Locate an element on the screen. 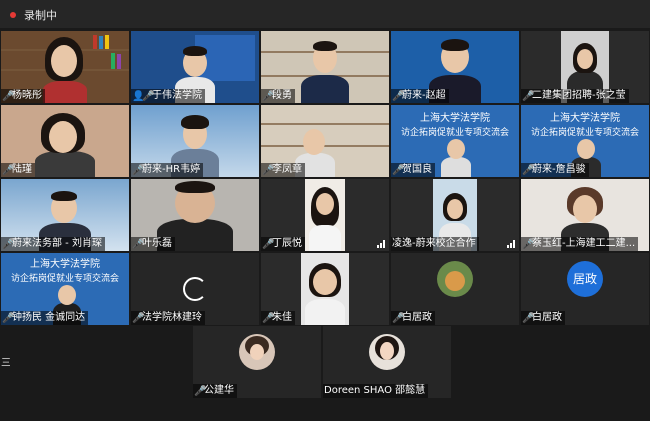 This screenshot has width=650, height=421. tile-label: 🎤钟扬民 金诚同达 is located at coordinates (45, 318).